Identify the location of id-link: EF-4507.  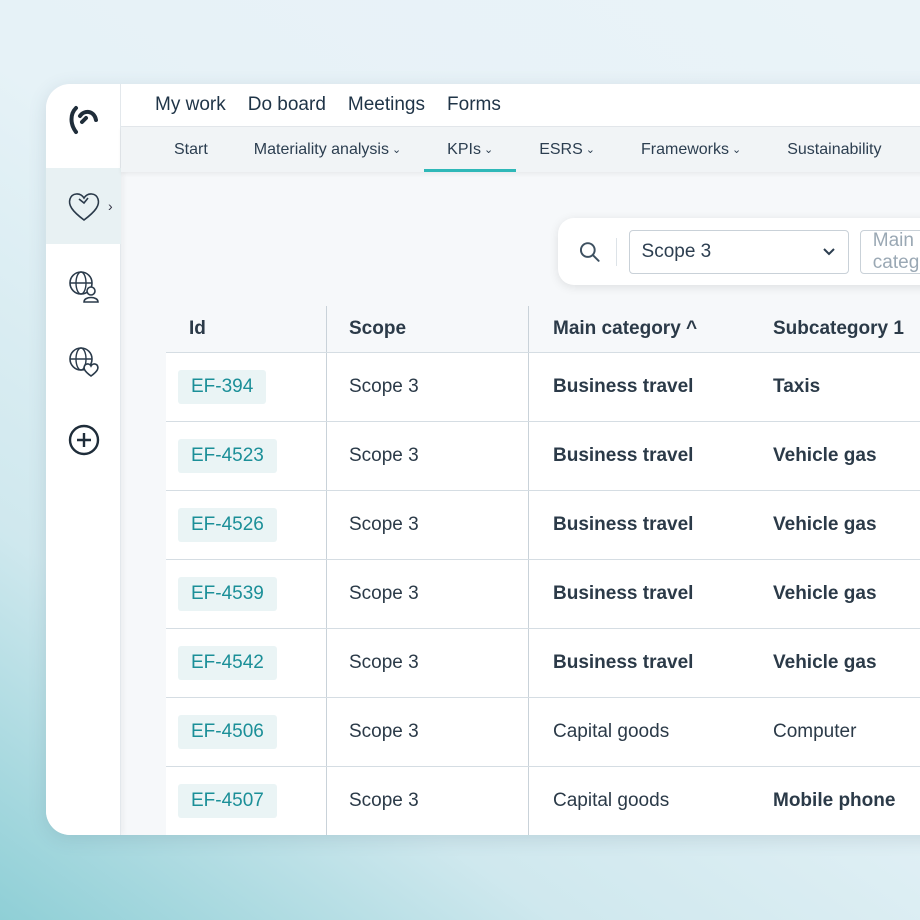
(227, 801).